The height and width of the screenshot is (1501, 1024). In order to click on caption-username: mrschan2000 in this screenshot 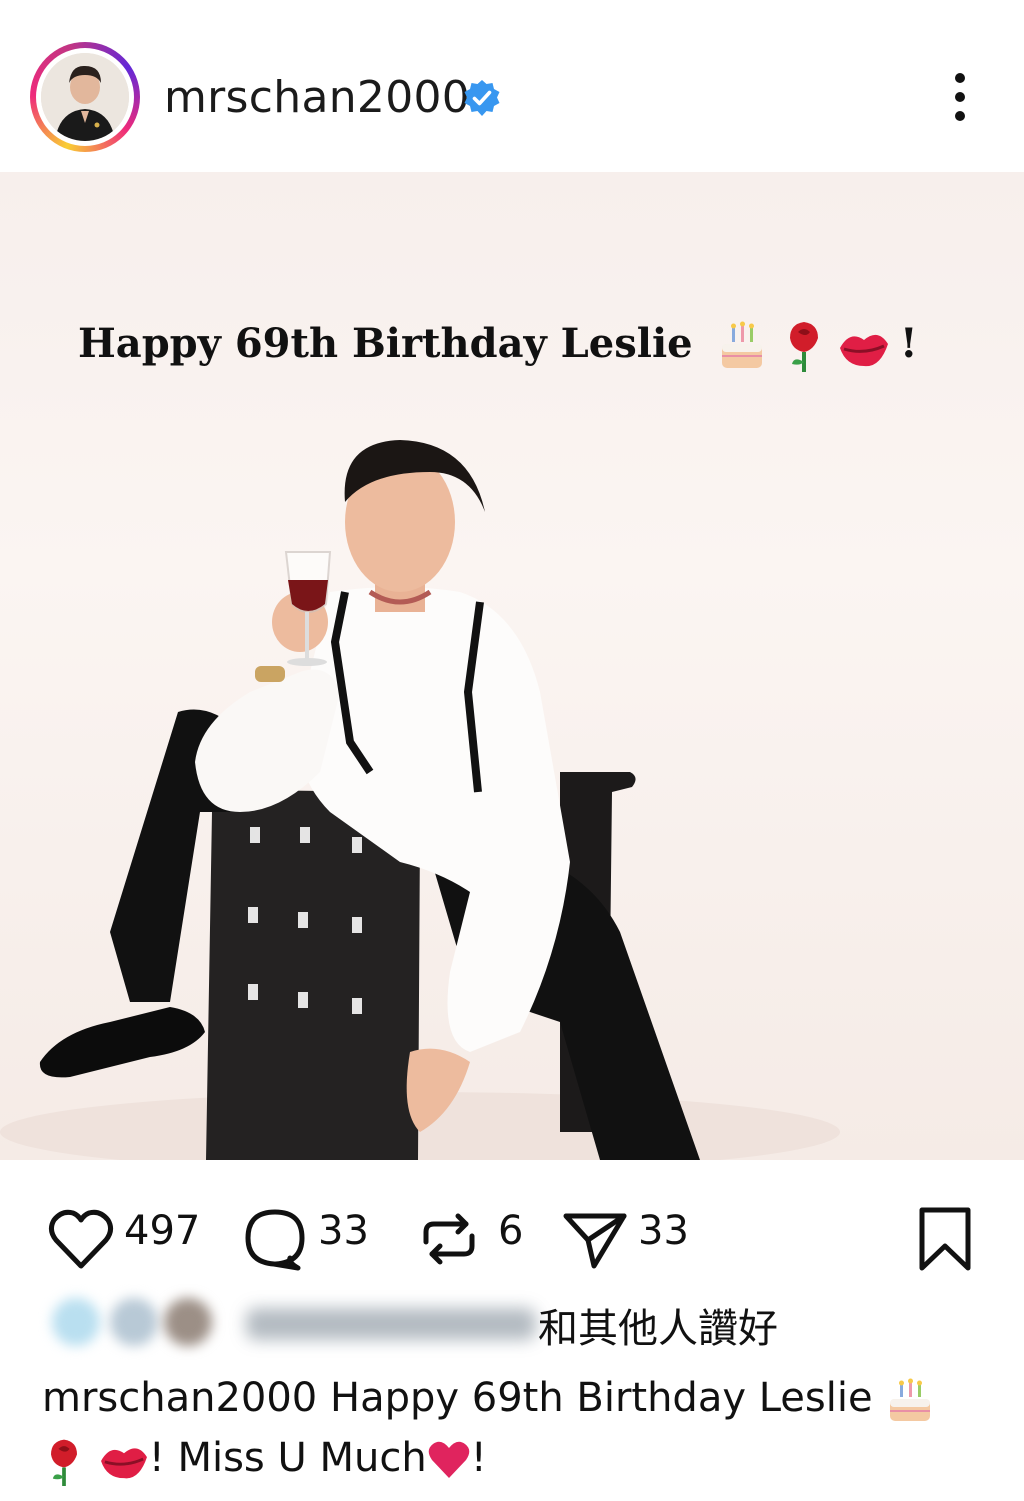, I will do `click(179, 1398)`.